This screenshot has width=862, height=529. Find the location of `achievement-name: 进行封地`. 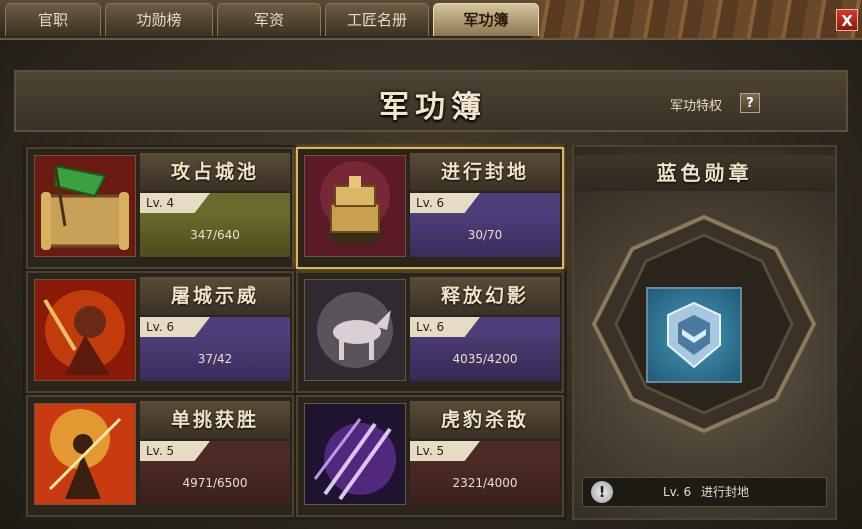

achievement-name: 进行封地 is located at coordinates (485, 172).